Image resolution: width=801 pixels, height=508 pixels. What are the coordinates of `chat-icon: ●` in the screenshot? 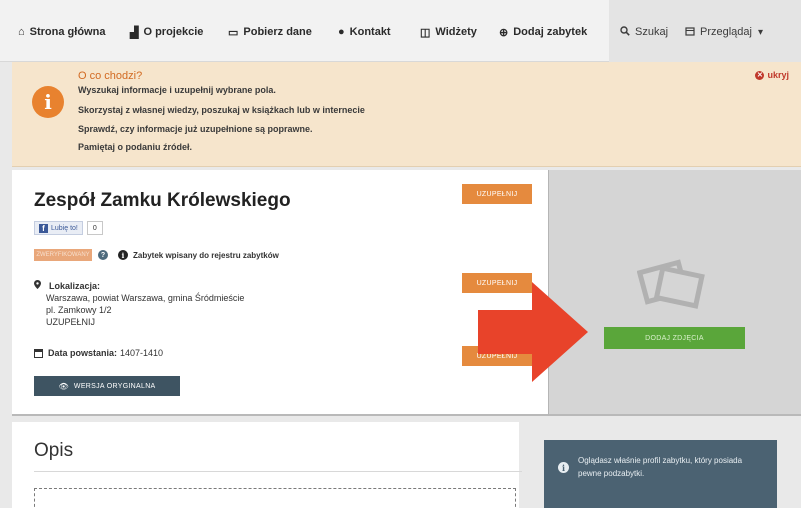 It's located at (341, 32).